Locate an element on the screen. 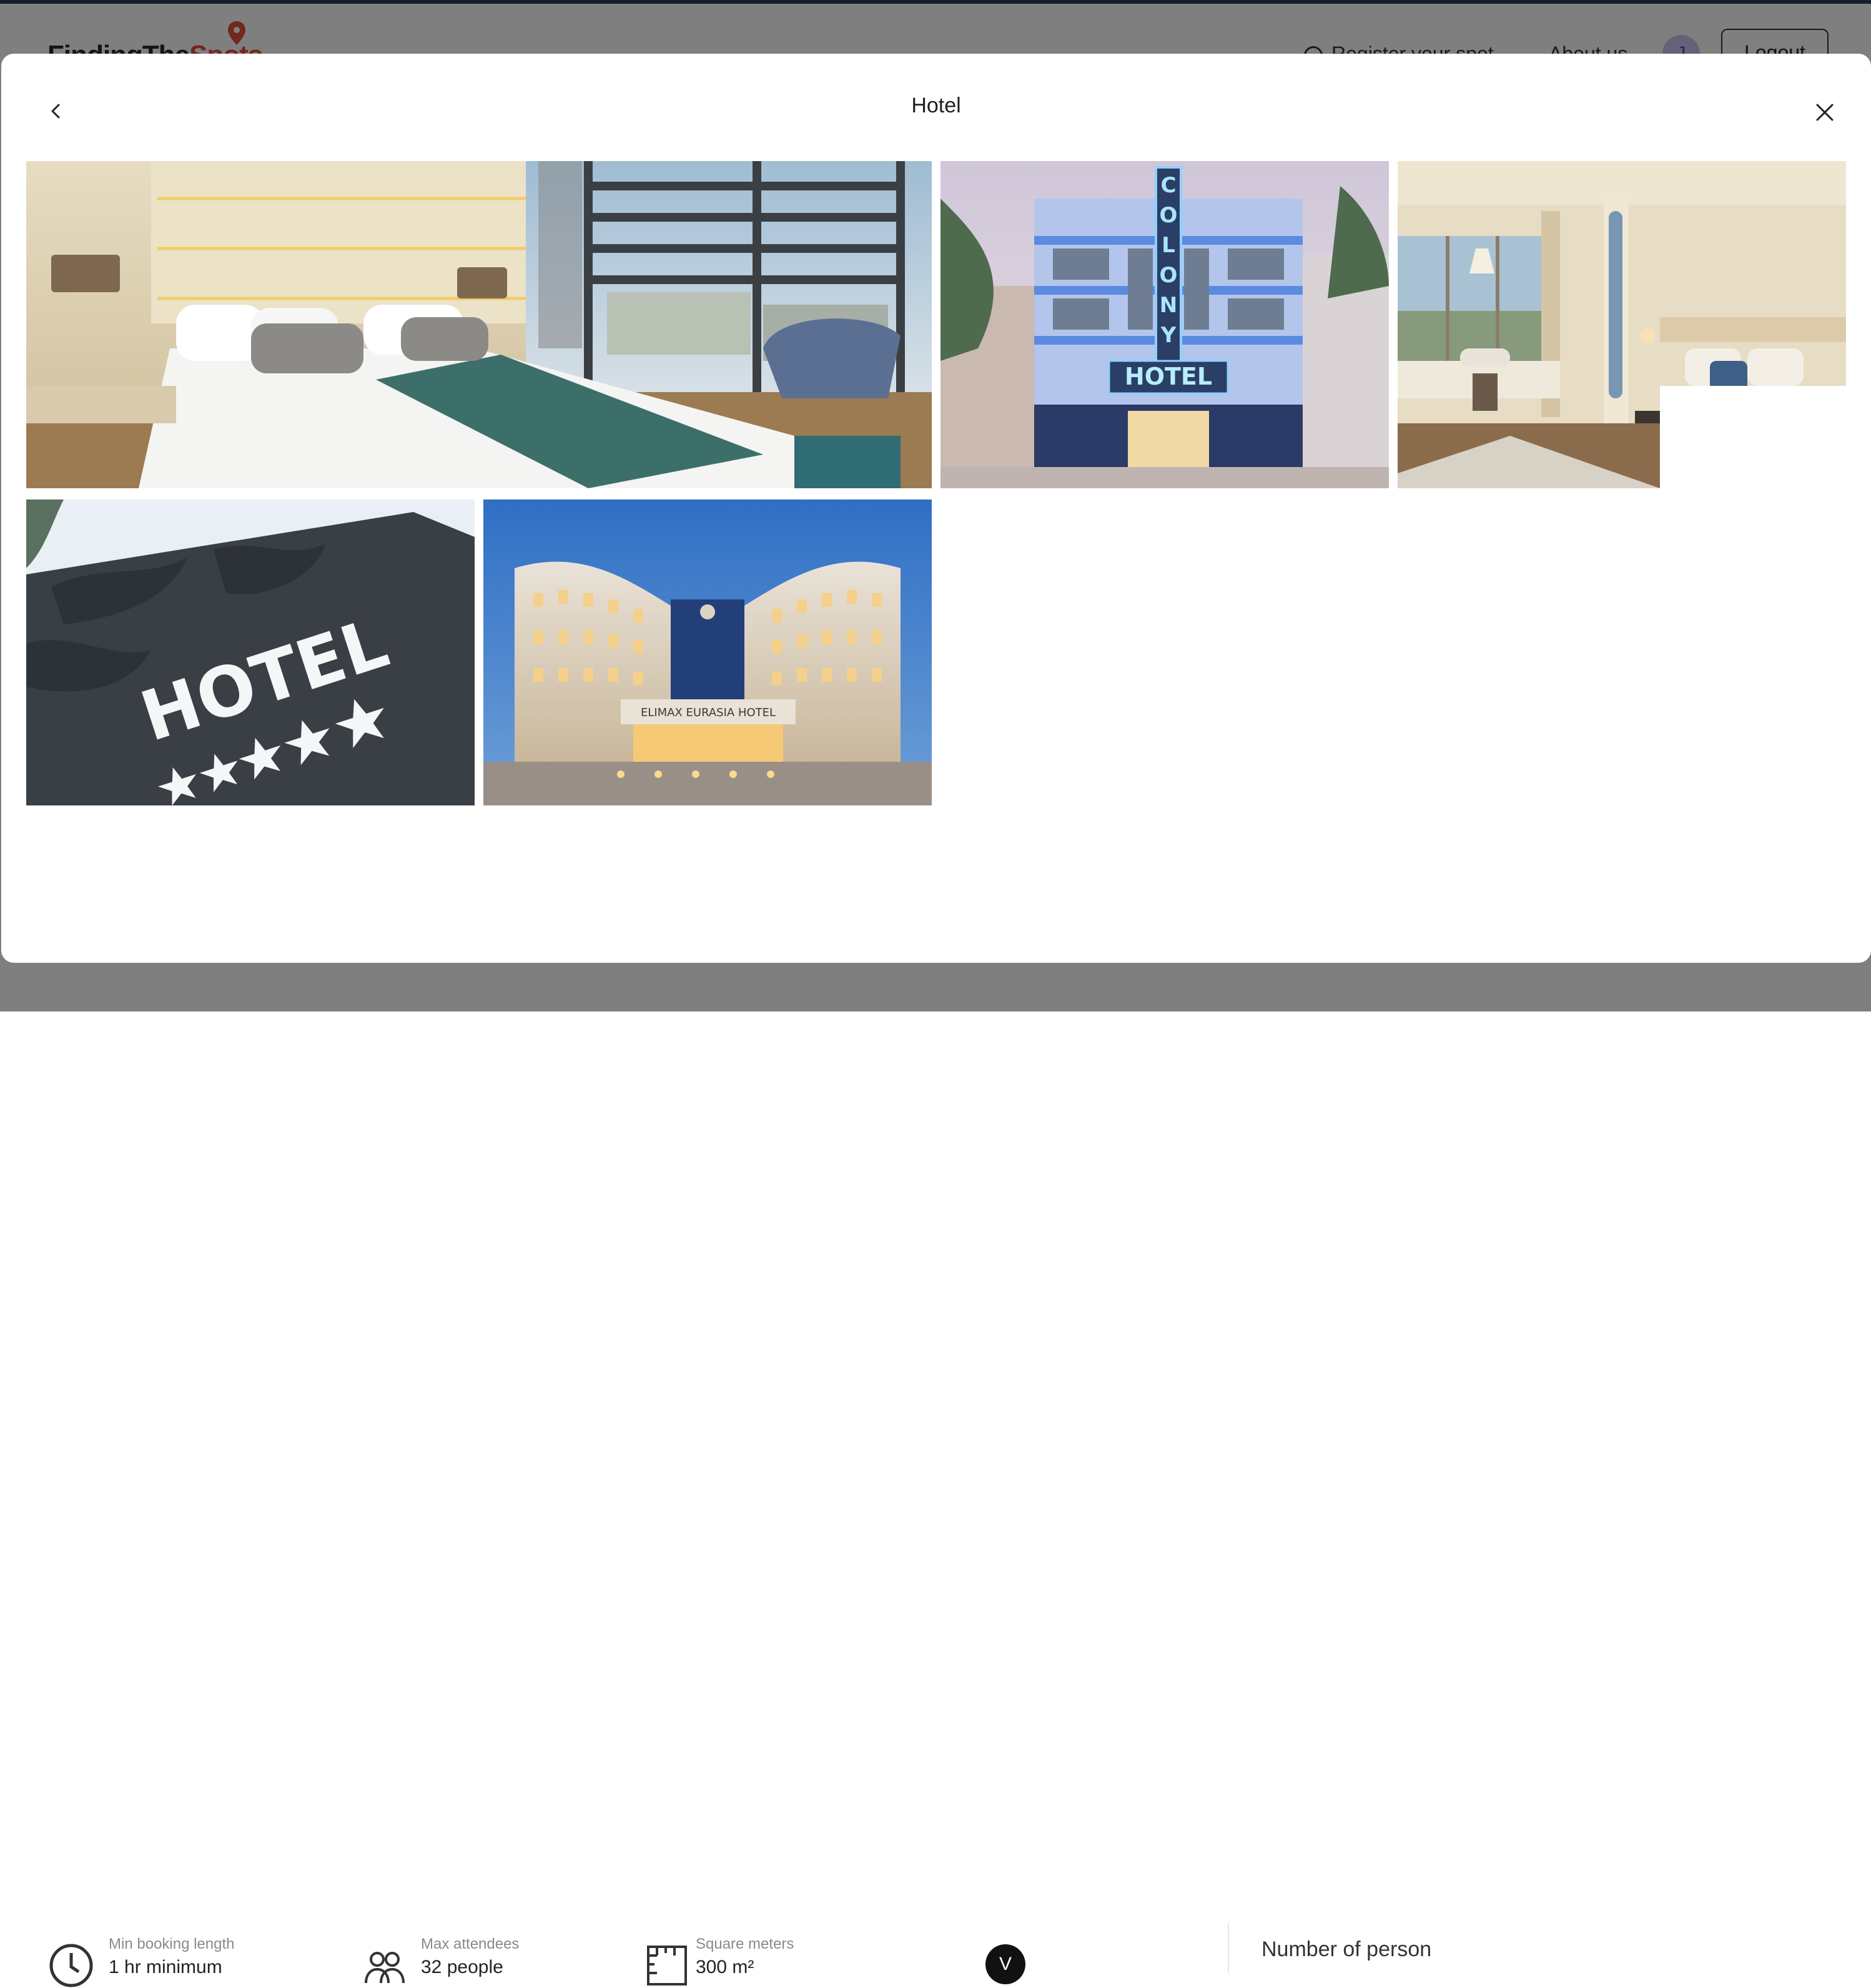 This screenshot has height=1988, width=1871. svg-text: L is located at coordinates (1168, 246).